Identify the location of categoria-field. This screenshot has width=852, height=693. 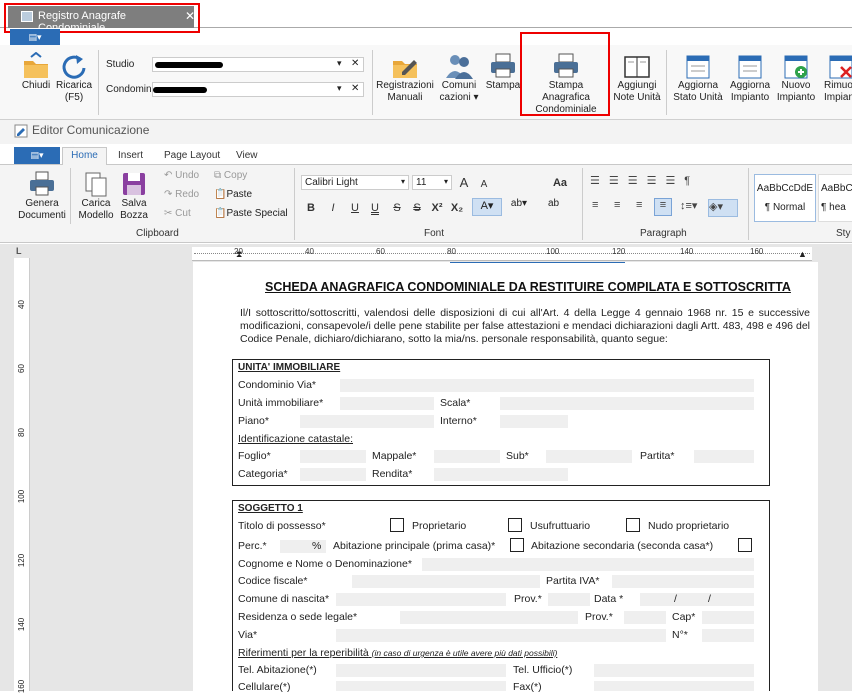
(333, 474).